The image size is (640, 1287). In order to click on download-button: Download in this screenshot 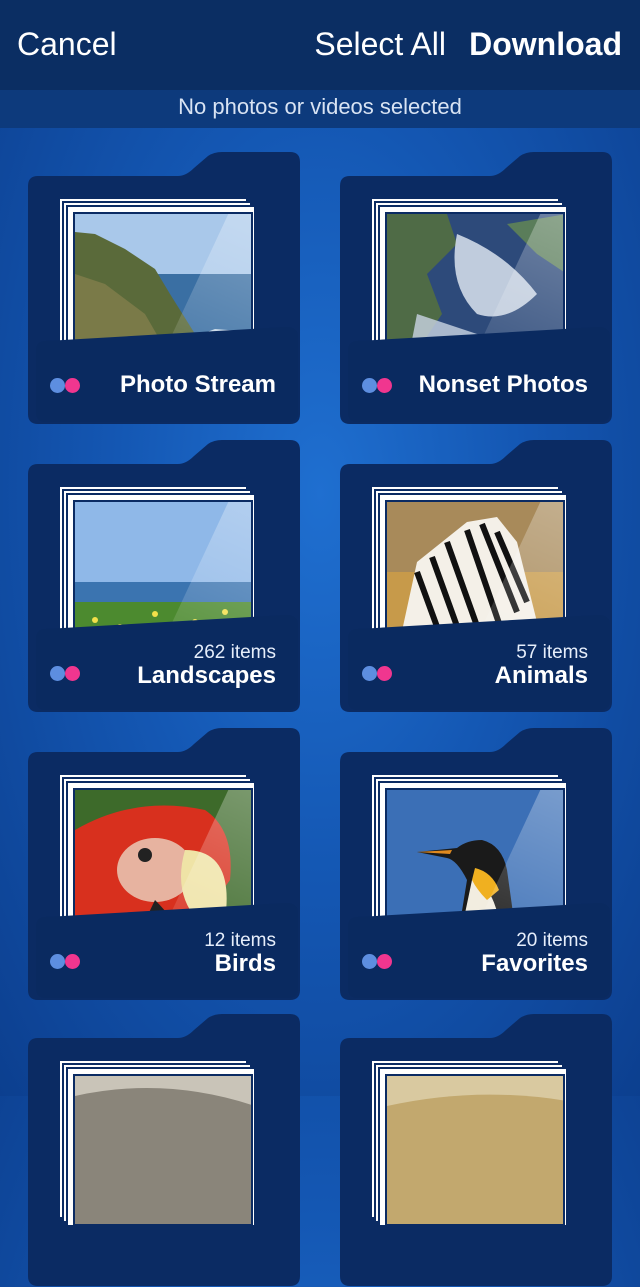, I will do `click(545, 44)`.